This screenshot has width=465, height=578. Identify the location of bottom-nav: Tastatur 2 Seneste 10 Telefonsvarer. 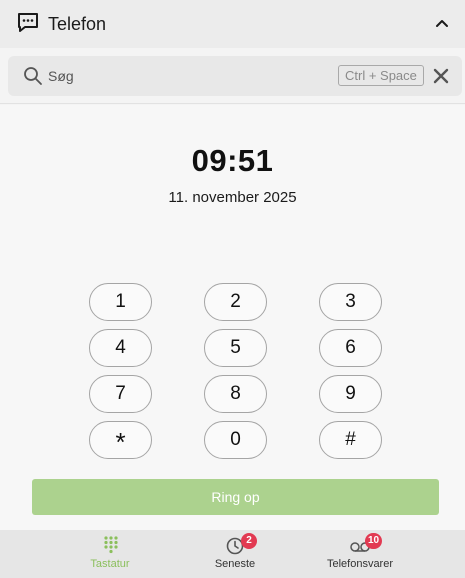
(232, 554).